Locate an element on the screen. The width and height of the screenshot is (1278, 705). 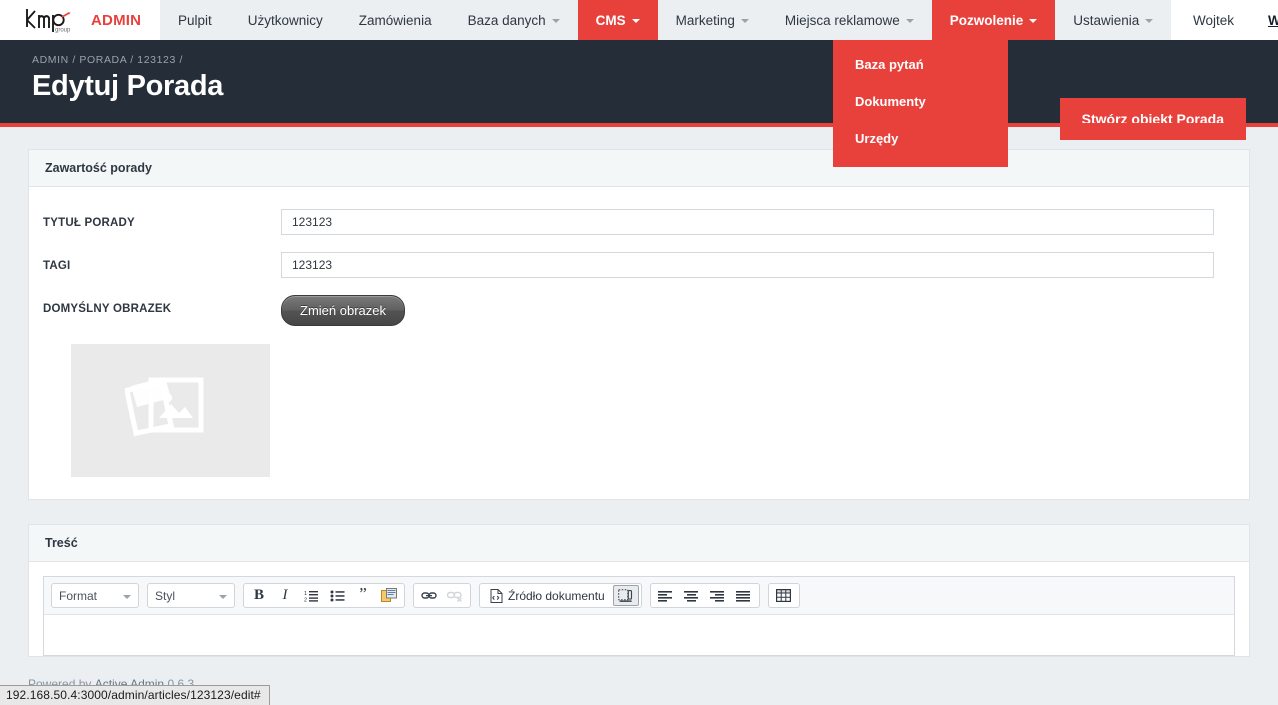
format-select-label: Format is located at coordinates (78, 595).